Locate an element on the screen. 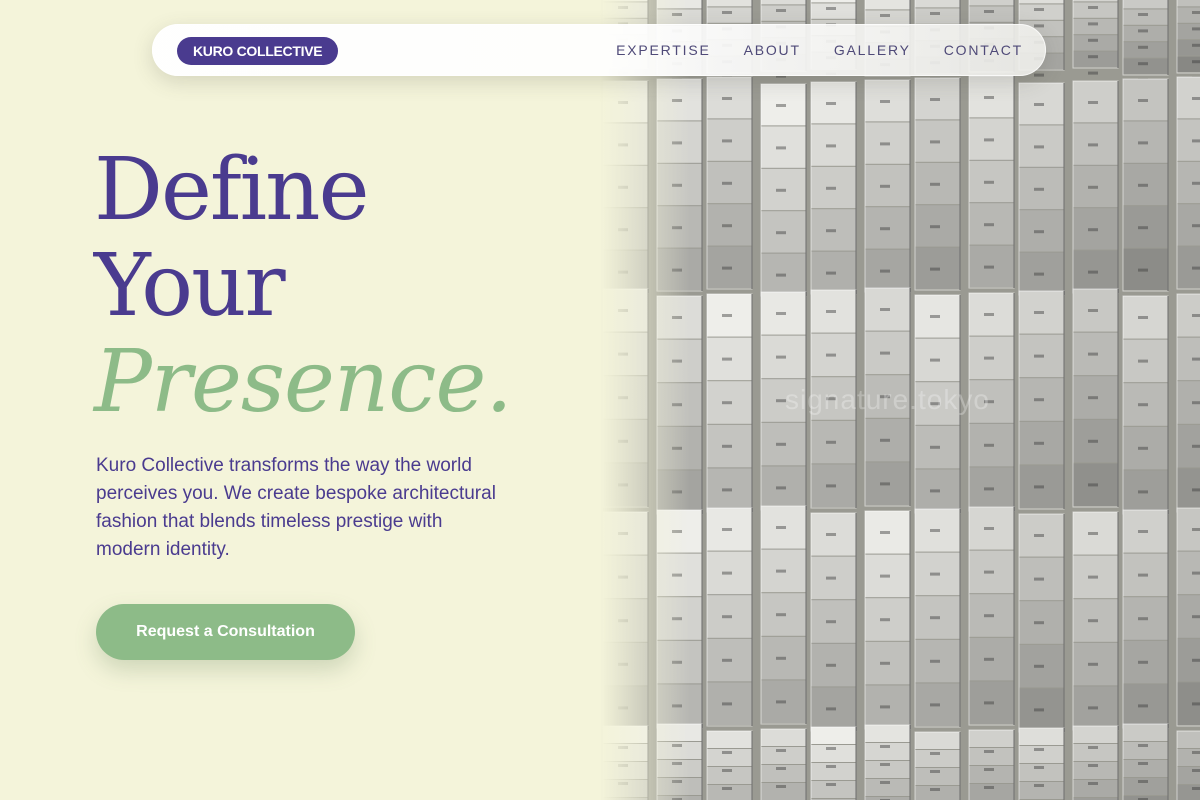 The width and height of the screenshot is (1200, 800). headline-line-1: Define is located at coordinates (231, 190).